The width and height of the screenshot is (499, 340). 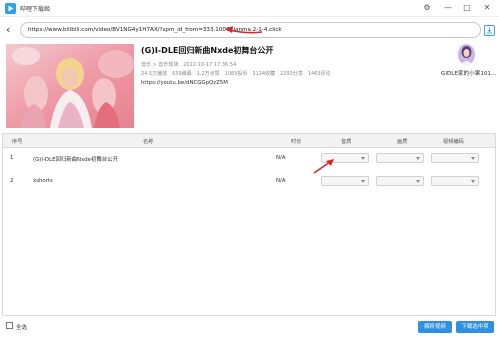 What do you see at coordinates (249, 8) in the screenshot?
I see `title-bar: 哔哩下载姬 ⚙ — □ ✕` at bounding box center [249, 8].